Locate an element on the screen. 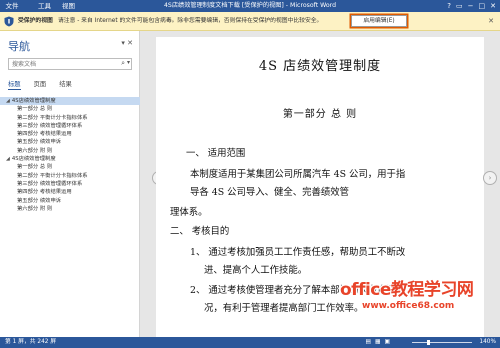 This screenshot has height=348, width=500. print-layout-icon: ▦ is located at coordinates (377, 342).